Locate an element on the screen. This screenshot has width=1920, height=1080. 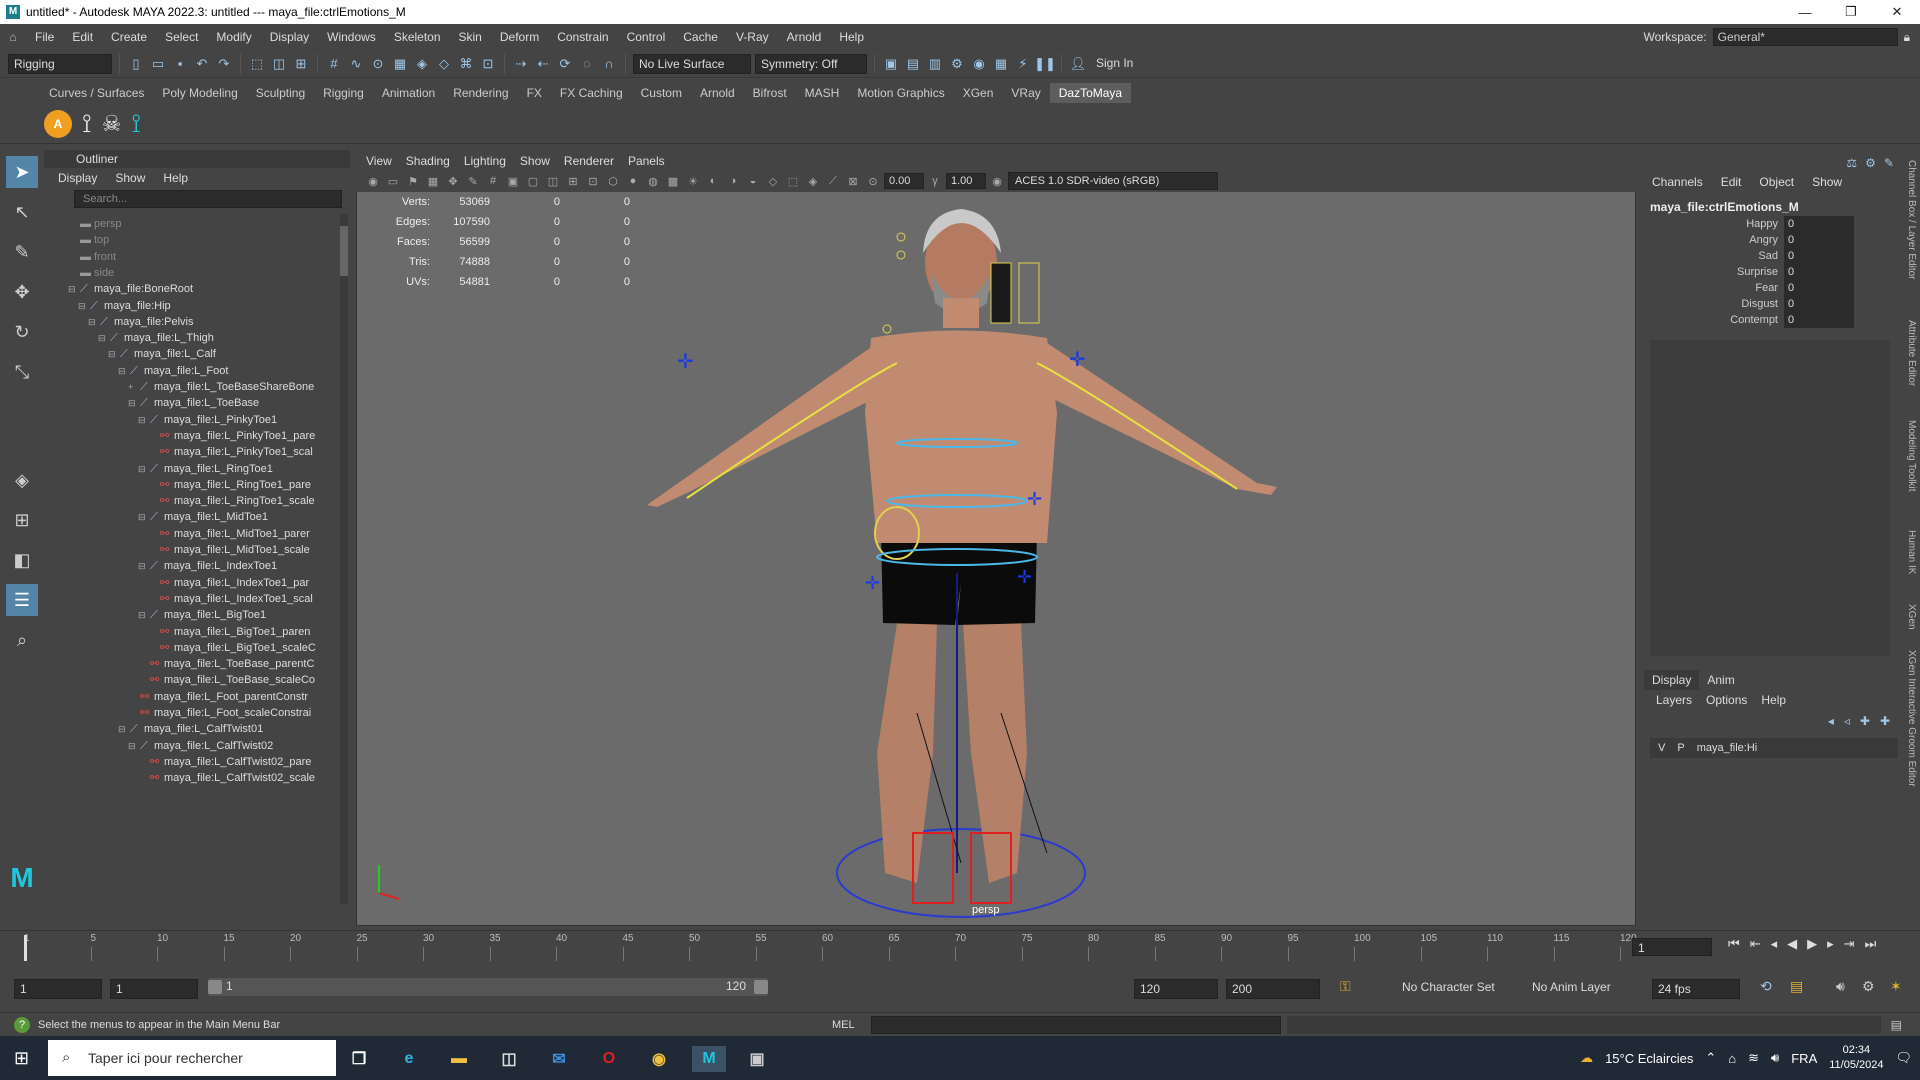
snap-curve-icon: ∿ is located at coordinates (356, 64).